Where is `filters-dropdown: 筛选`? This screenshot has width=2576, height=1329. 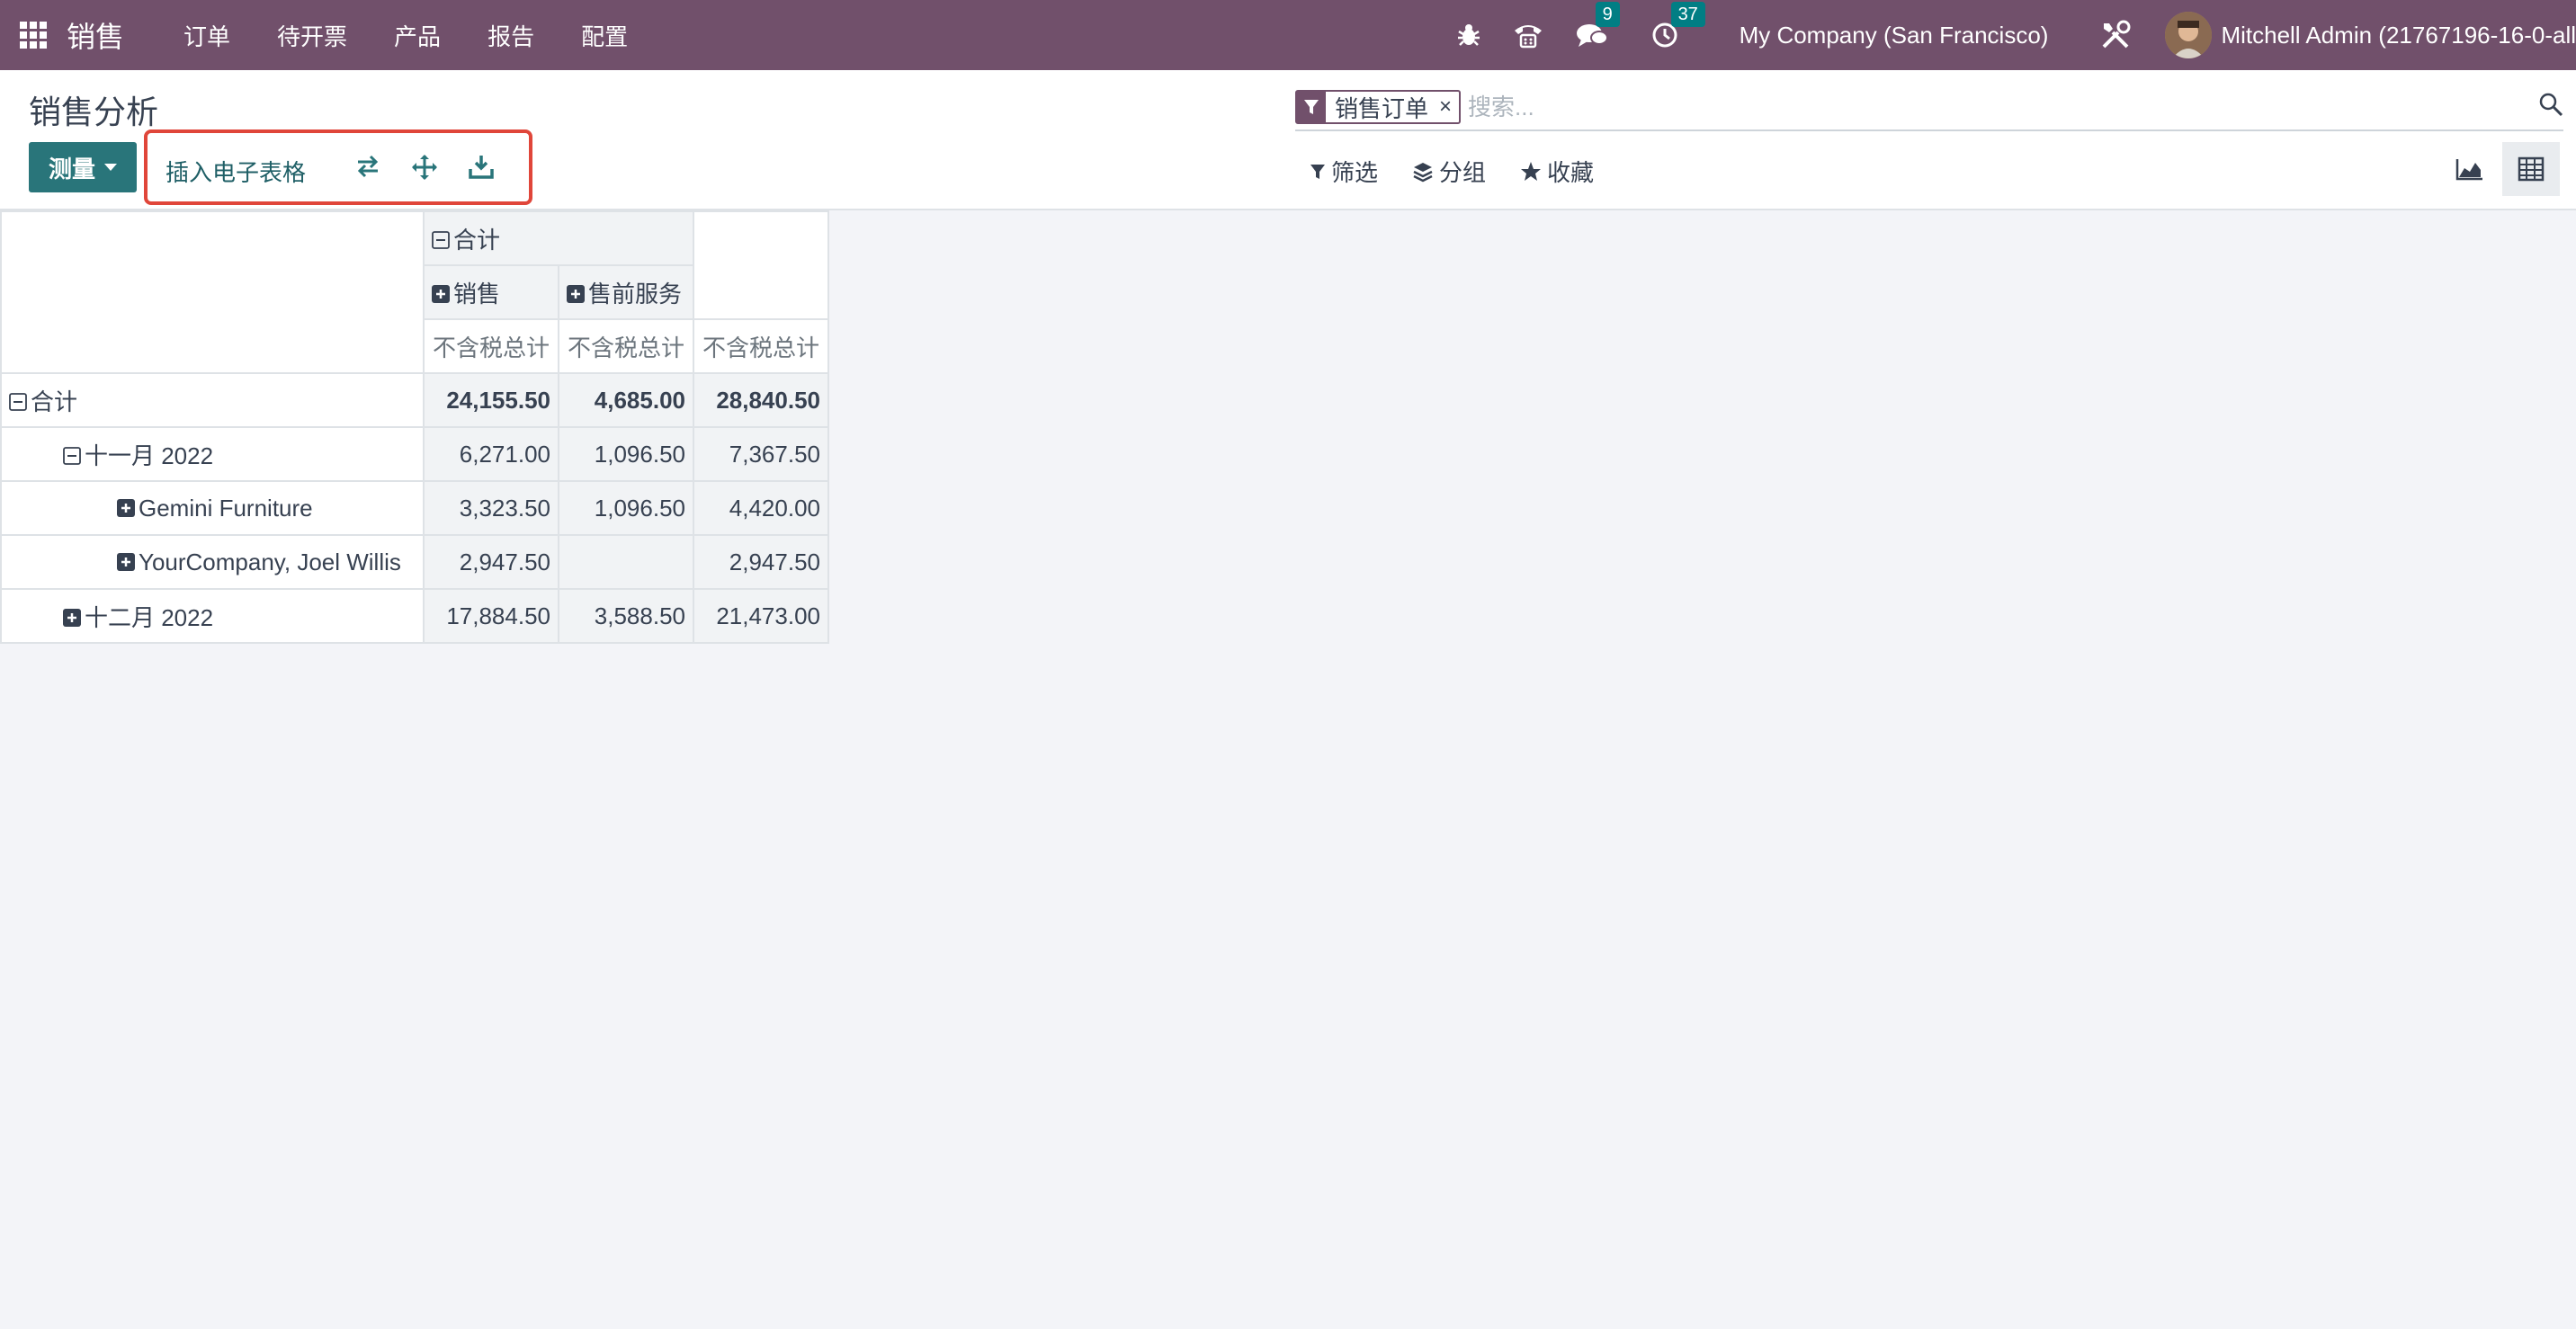
filters-dropdown: 筛选 is located at coordinates (1344, 172).